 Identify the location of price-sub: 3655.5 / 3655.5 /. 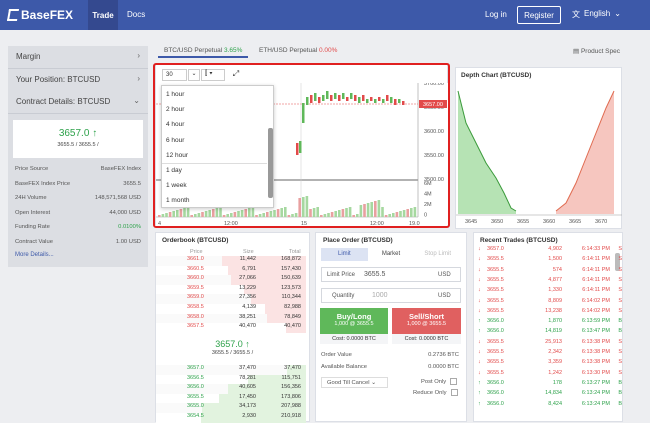
(78, 145).